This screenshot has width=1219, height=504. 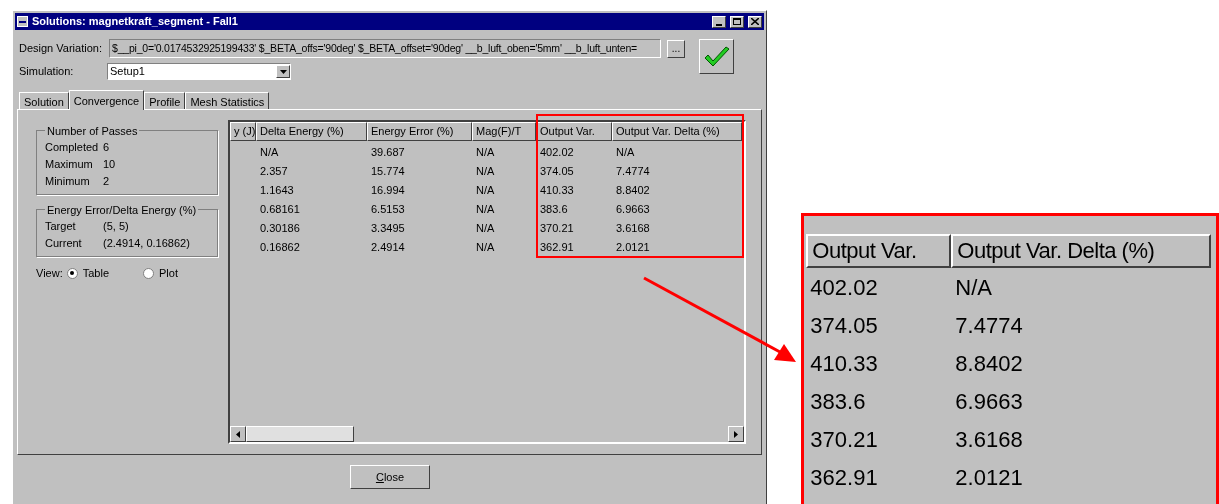 I want to click on table-cell-text: 16.994, so click(x=388, y=191).